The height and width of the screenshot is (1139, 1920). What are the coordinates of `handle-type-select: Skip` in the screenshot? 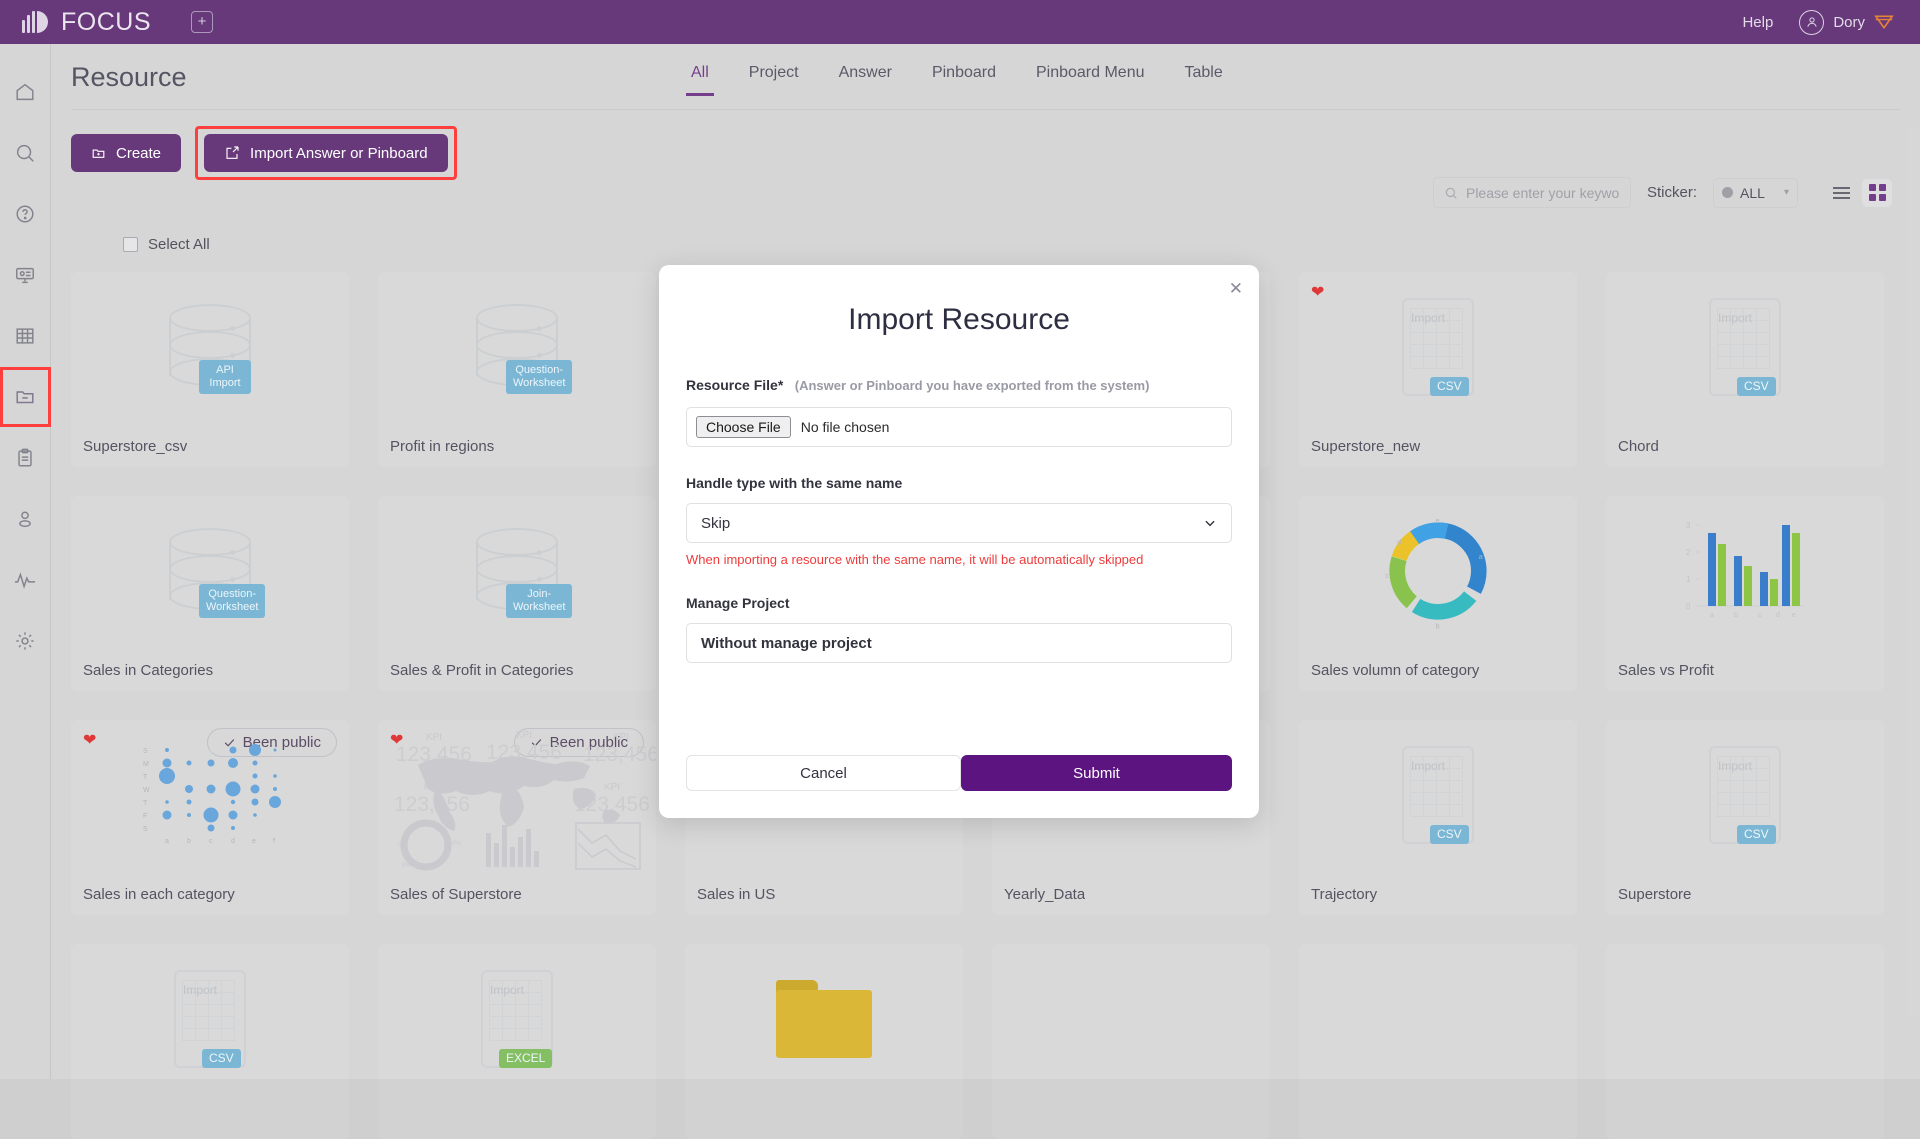 It's located at (959, 523).